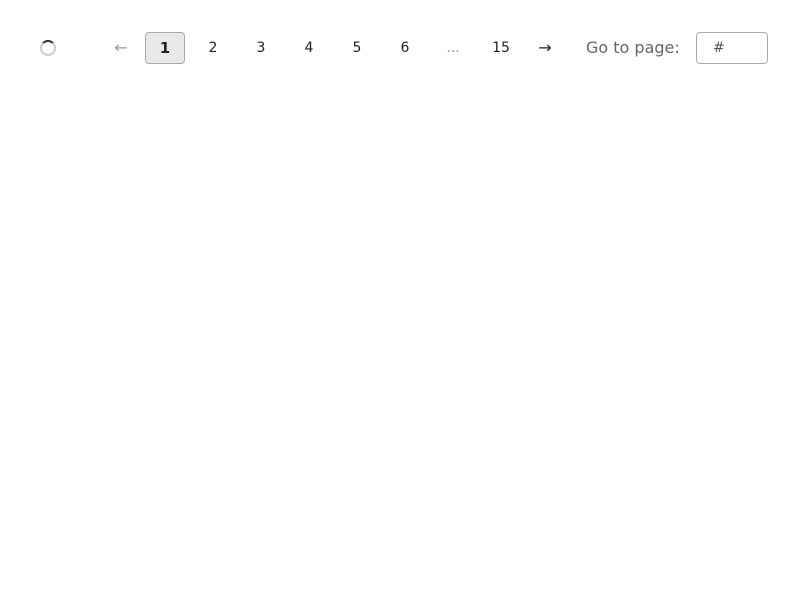 This screenshot has width=800, height=600. What do you see at coordinates (261, 48) in the screenshot?
I see `page-button-3: 3` at bounding box center [261, 48].